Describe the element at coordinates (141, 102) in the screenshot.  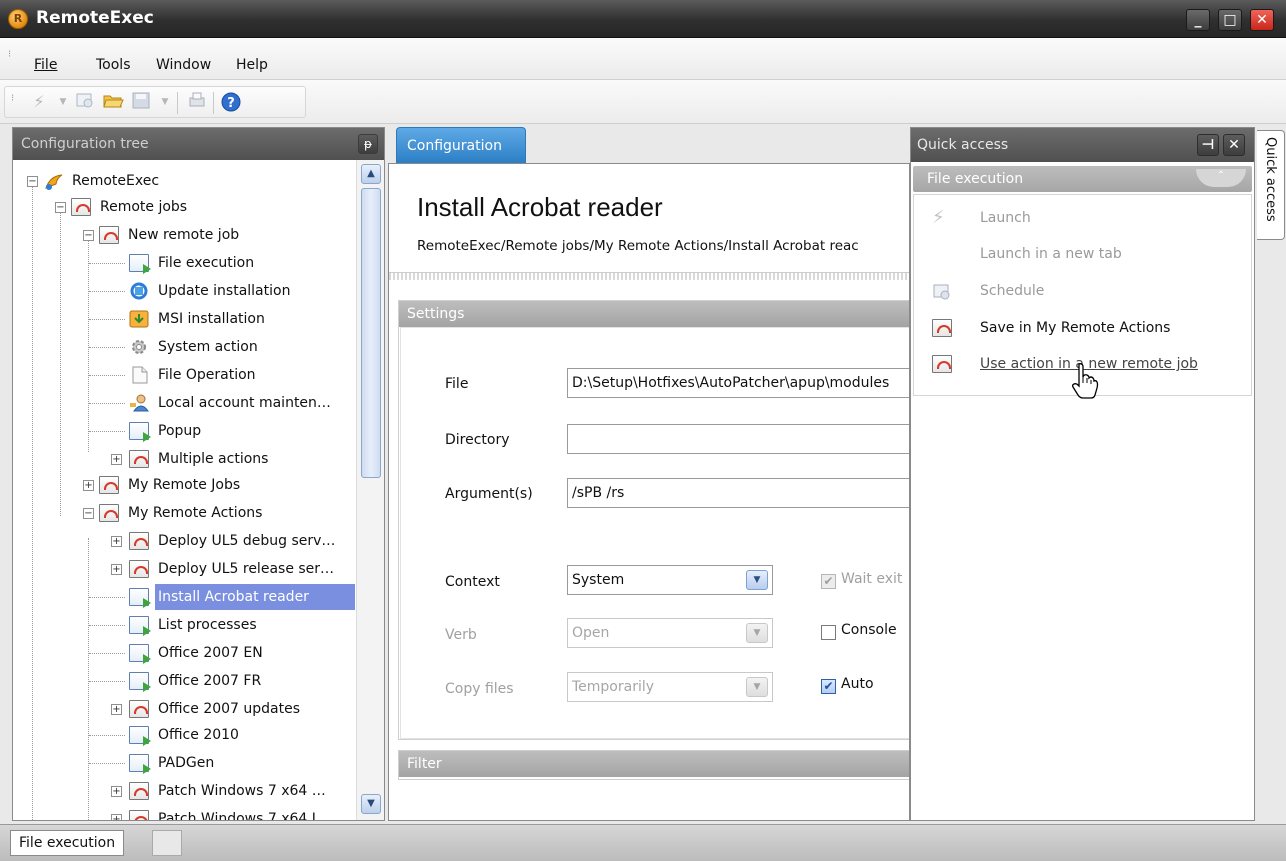
I see `save-icon` at that location.